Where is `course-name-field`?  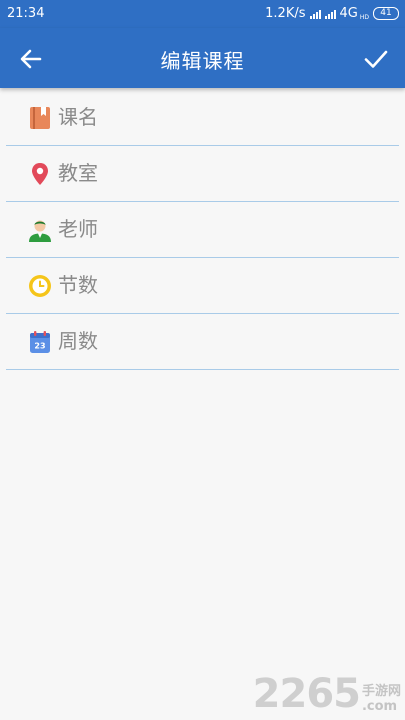 course-name-field is located at coordinates (218, 117).